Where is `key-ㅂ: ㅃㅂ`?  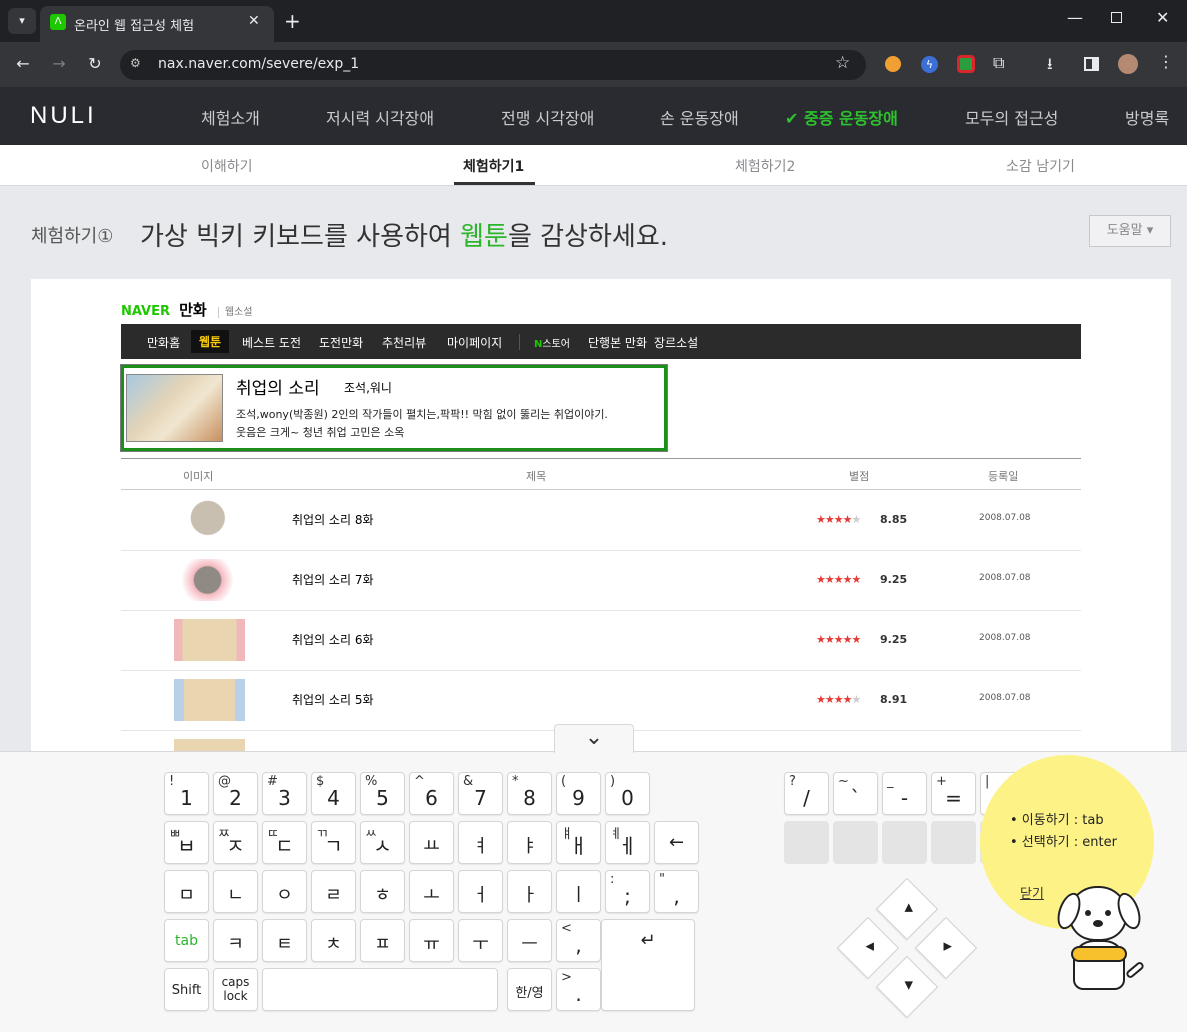
key-ㅂ: ㅃㅂ is located at coordinates (186, 842).